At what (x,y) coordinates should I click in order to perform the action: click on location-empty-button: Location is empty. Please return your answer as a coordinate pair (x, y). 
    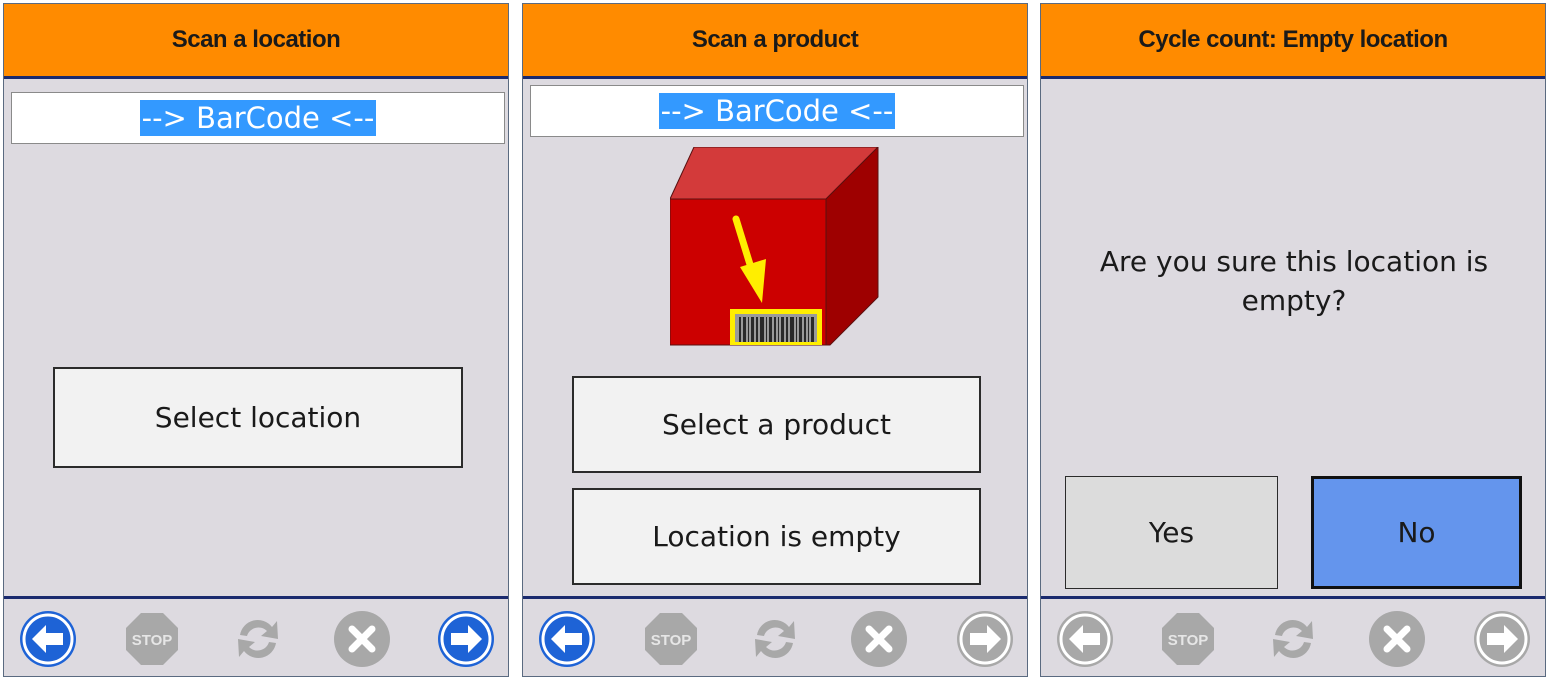
    Looking at the image, I should click on (776, 536).